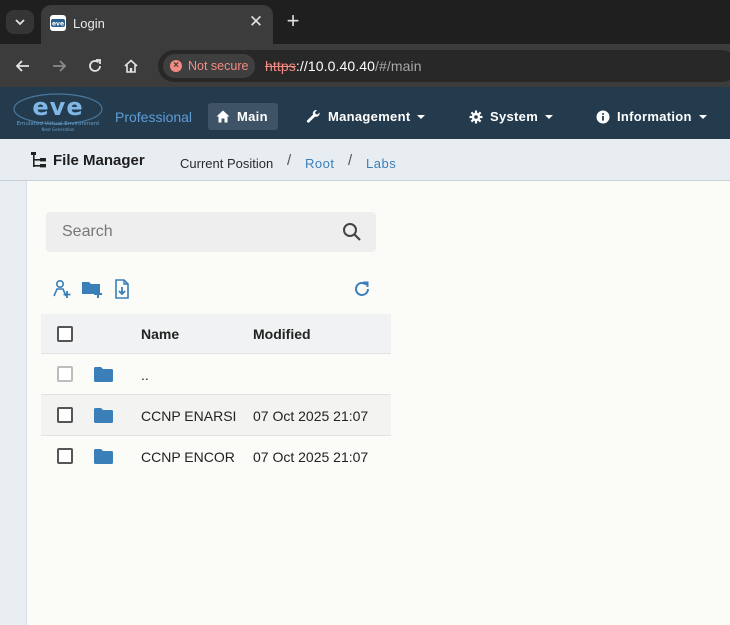 This screenshot has width=730, height=625. I want to click on svg-text: Next Generation, so click(58, 129).